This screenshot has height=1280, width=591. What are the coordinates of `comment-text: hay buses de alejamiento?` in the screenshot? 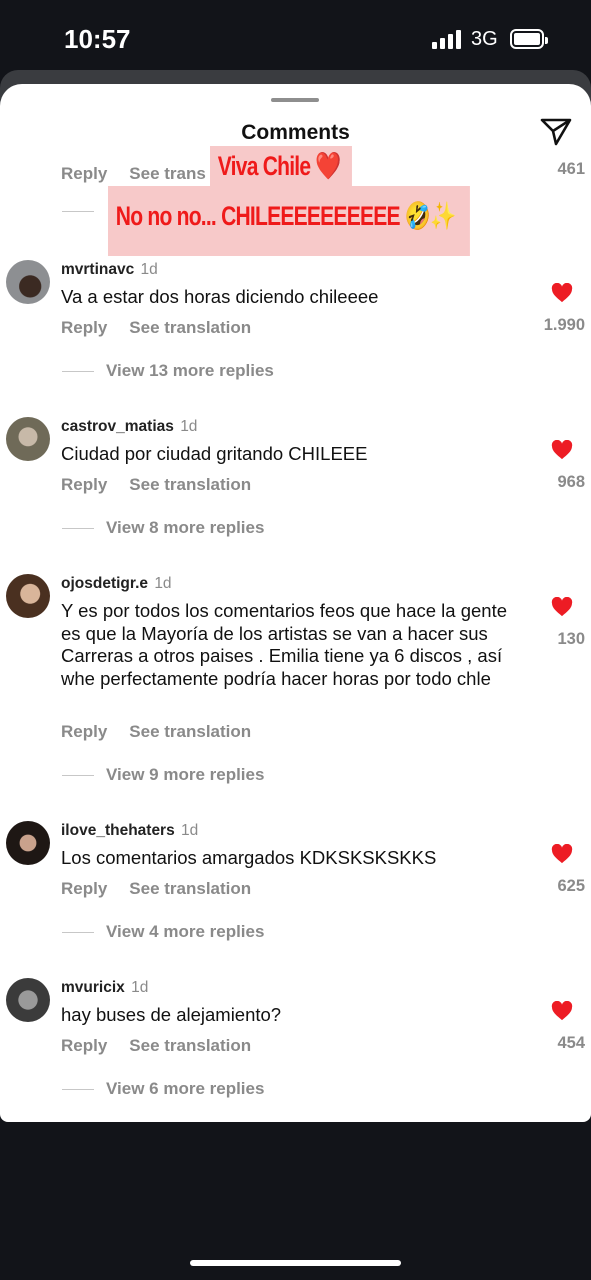 It's located at (171, 1014).